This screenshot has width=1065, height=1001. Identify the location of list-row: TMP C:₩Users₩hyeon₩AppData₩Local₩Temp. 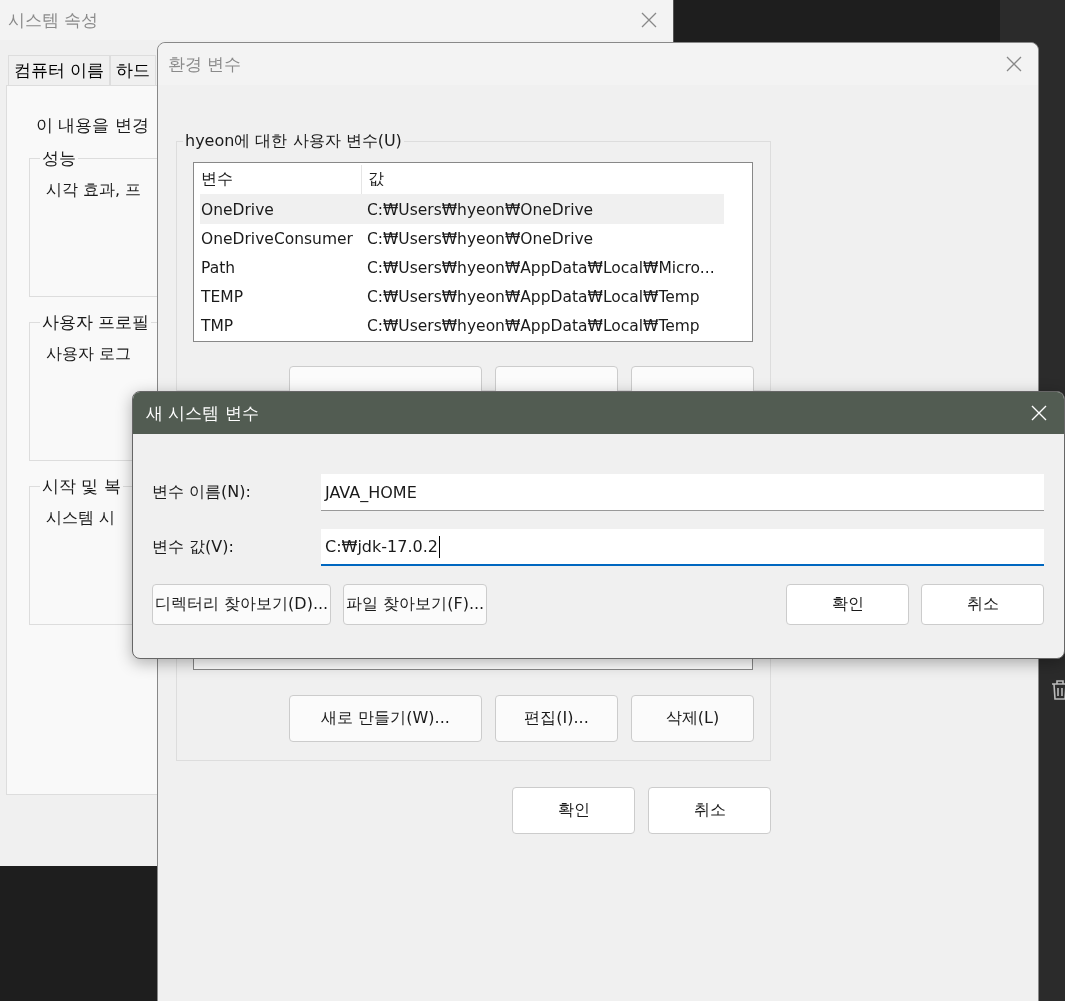
(462, 325).